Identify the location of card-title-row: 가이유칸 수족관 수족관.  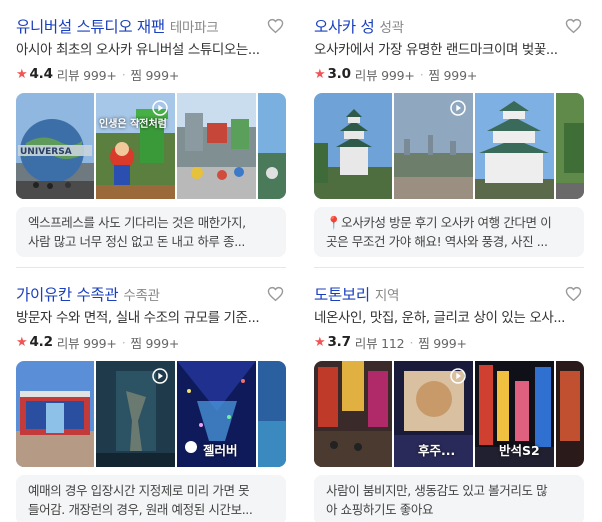
(151, 294).